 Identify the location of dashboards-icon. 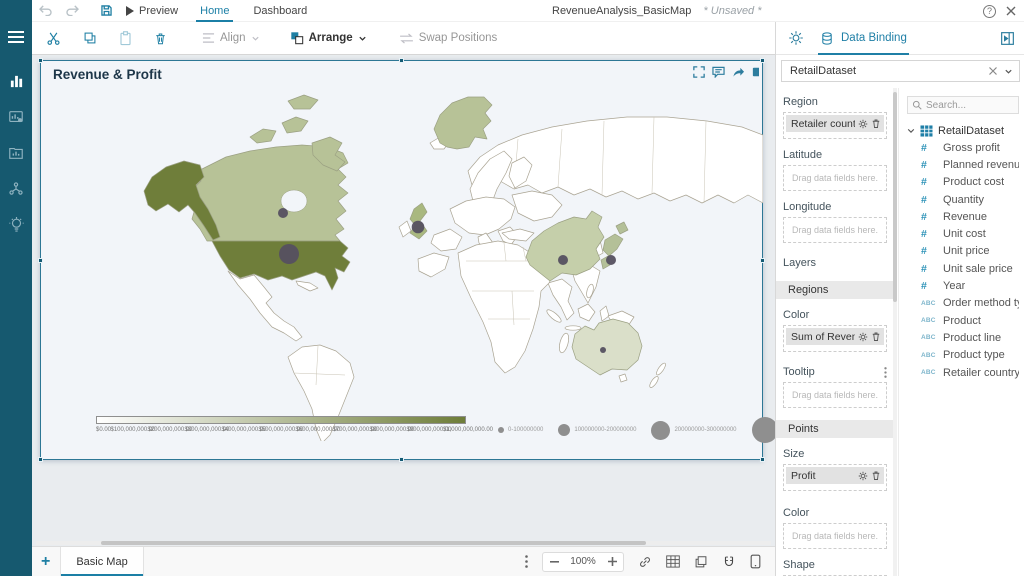
(16, 81).